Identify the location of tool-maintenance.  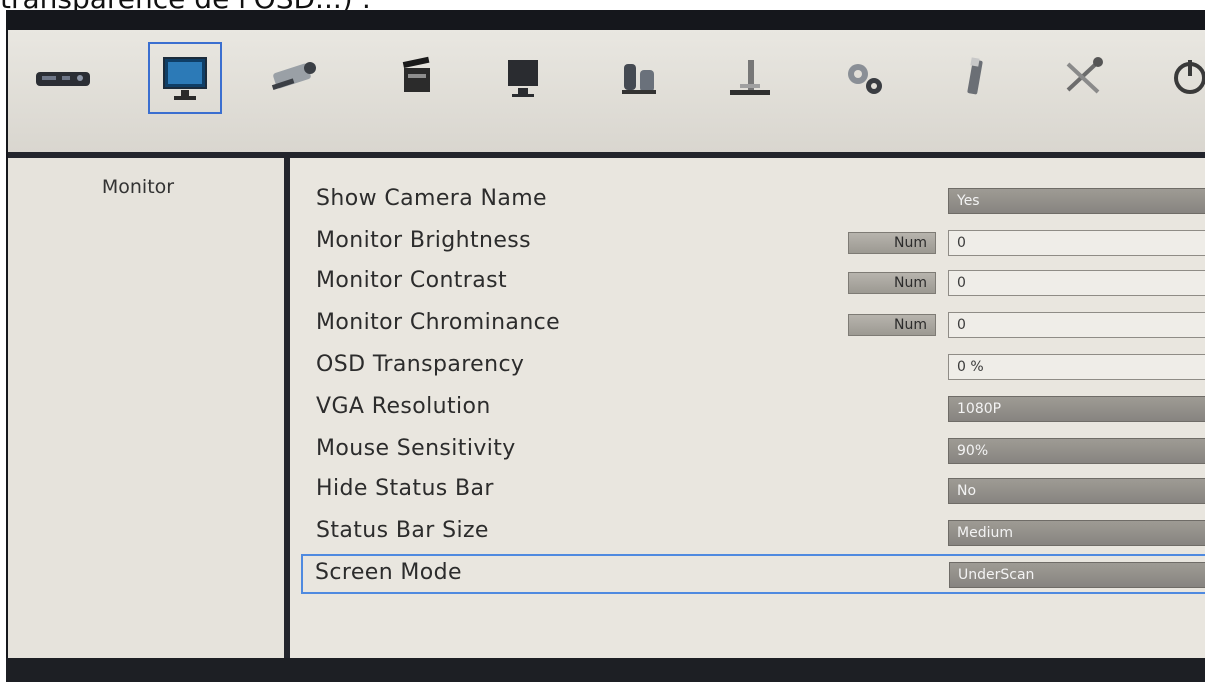
(1083, 78).